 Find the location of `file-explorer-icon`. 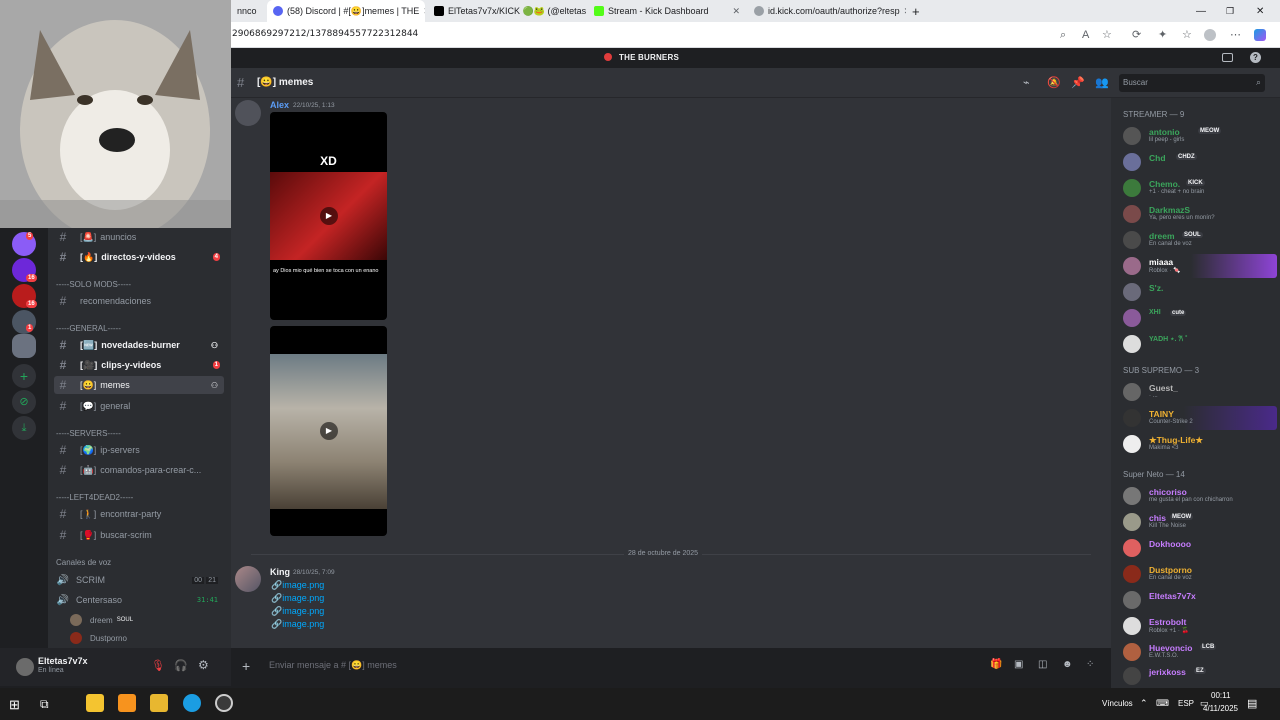

file-explorer-icon is located at coordinates (159, 703).